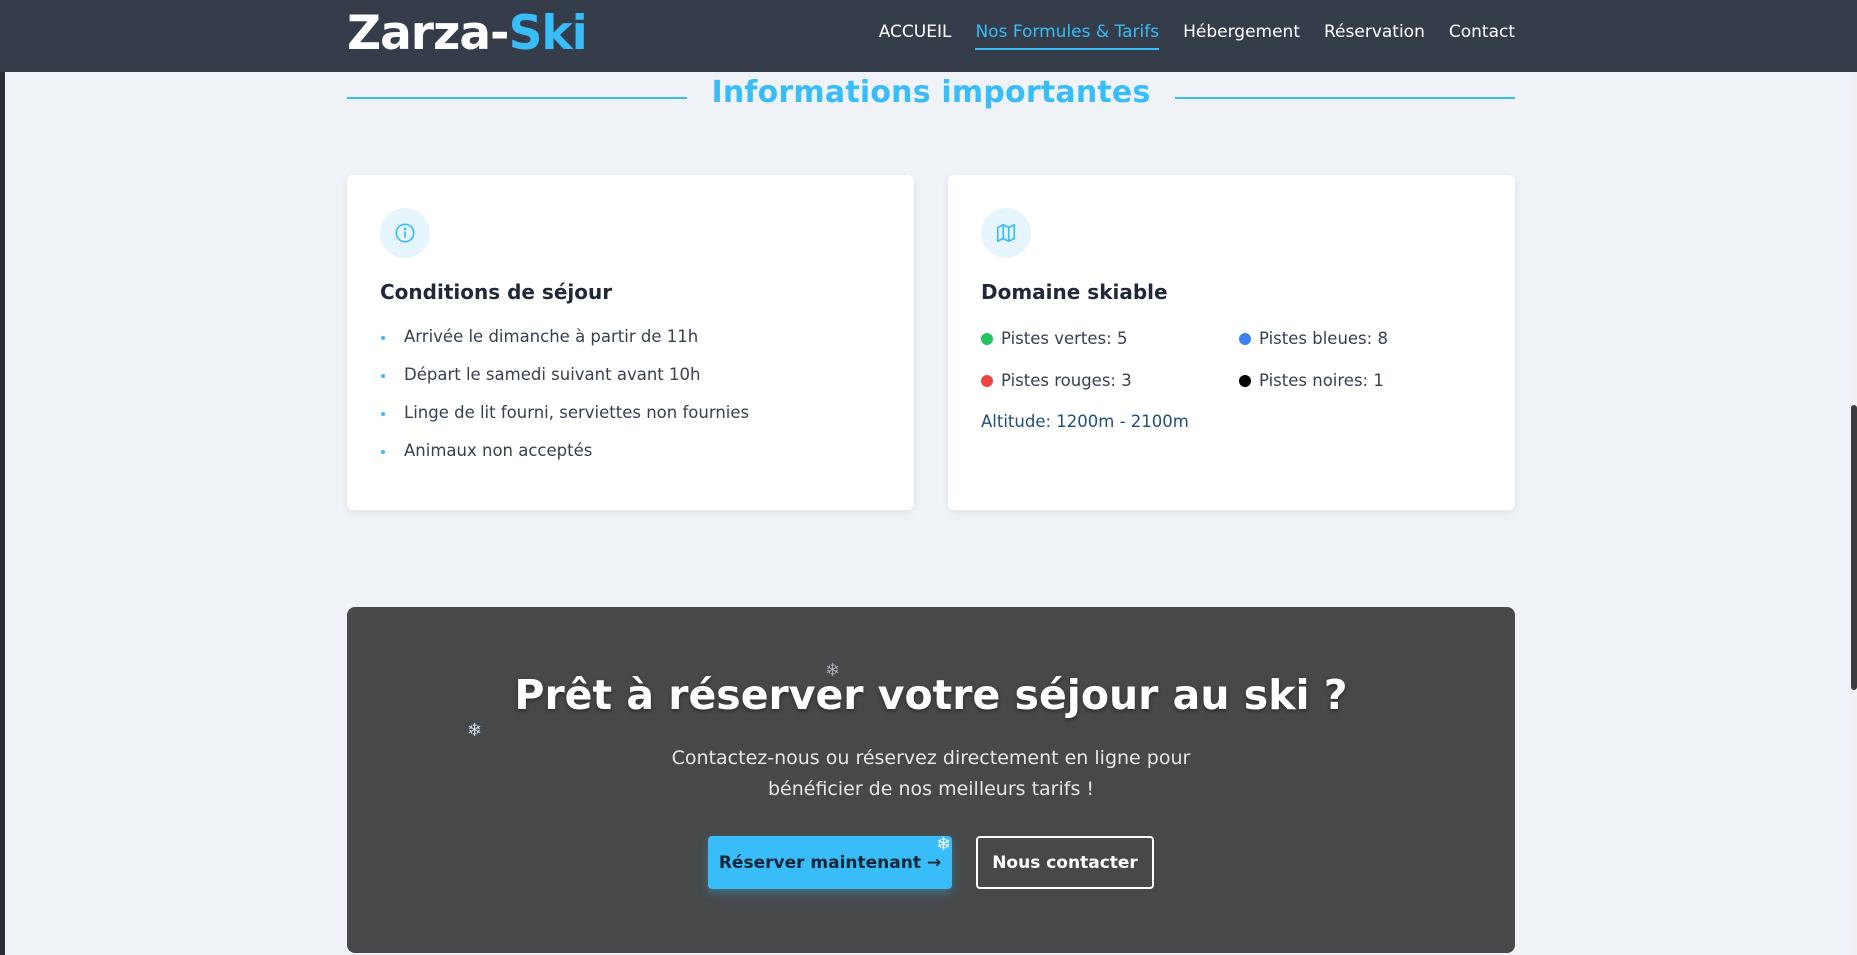 The image size is (1857, 955). What do you see at coordinates (548, 33) in the screenshot?
I see `logo-accent-text: Ski` at bounding box center [548, 33].